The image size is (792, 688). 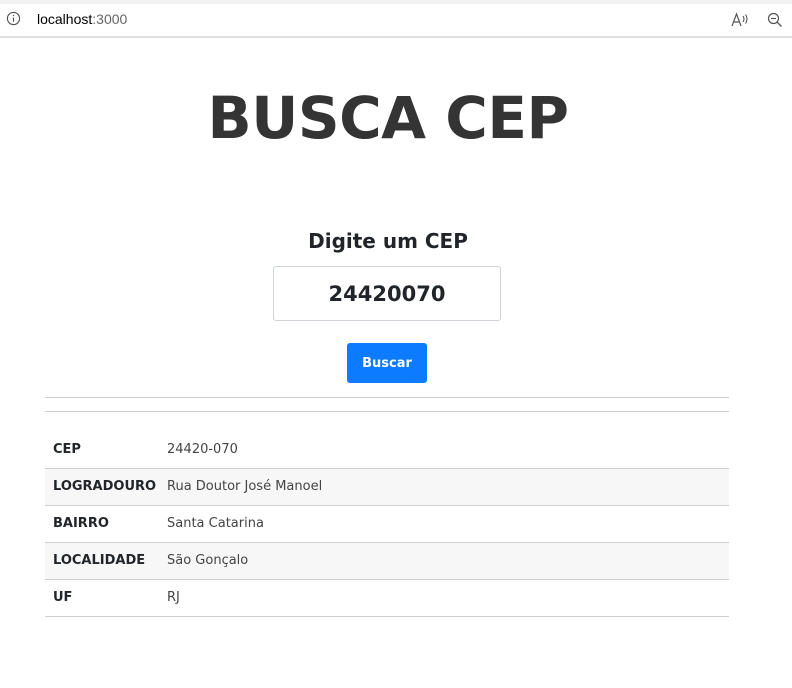 I want to click on row-value: 24420-070, so click(x=448, y=450).